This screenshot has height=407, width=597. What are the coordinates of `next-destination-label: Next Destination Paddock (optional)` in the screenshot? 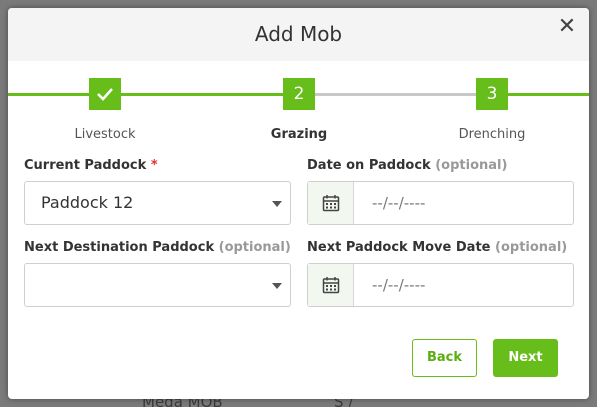 It's located at (157, 247).